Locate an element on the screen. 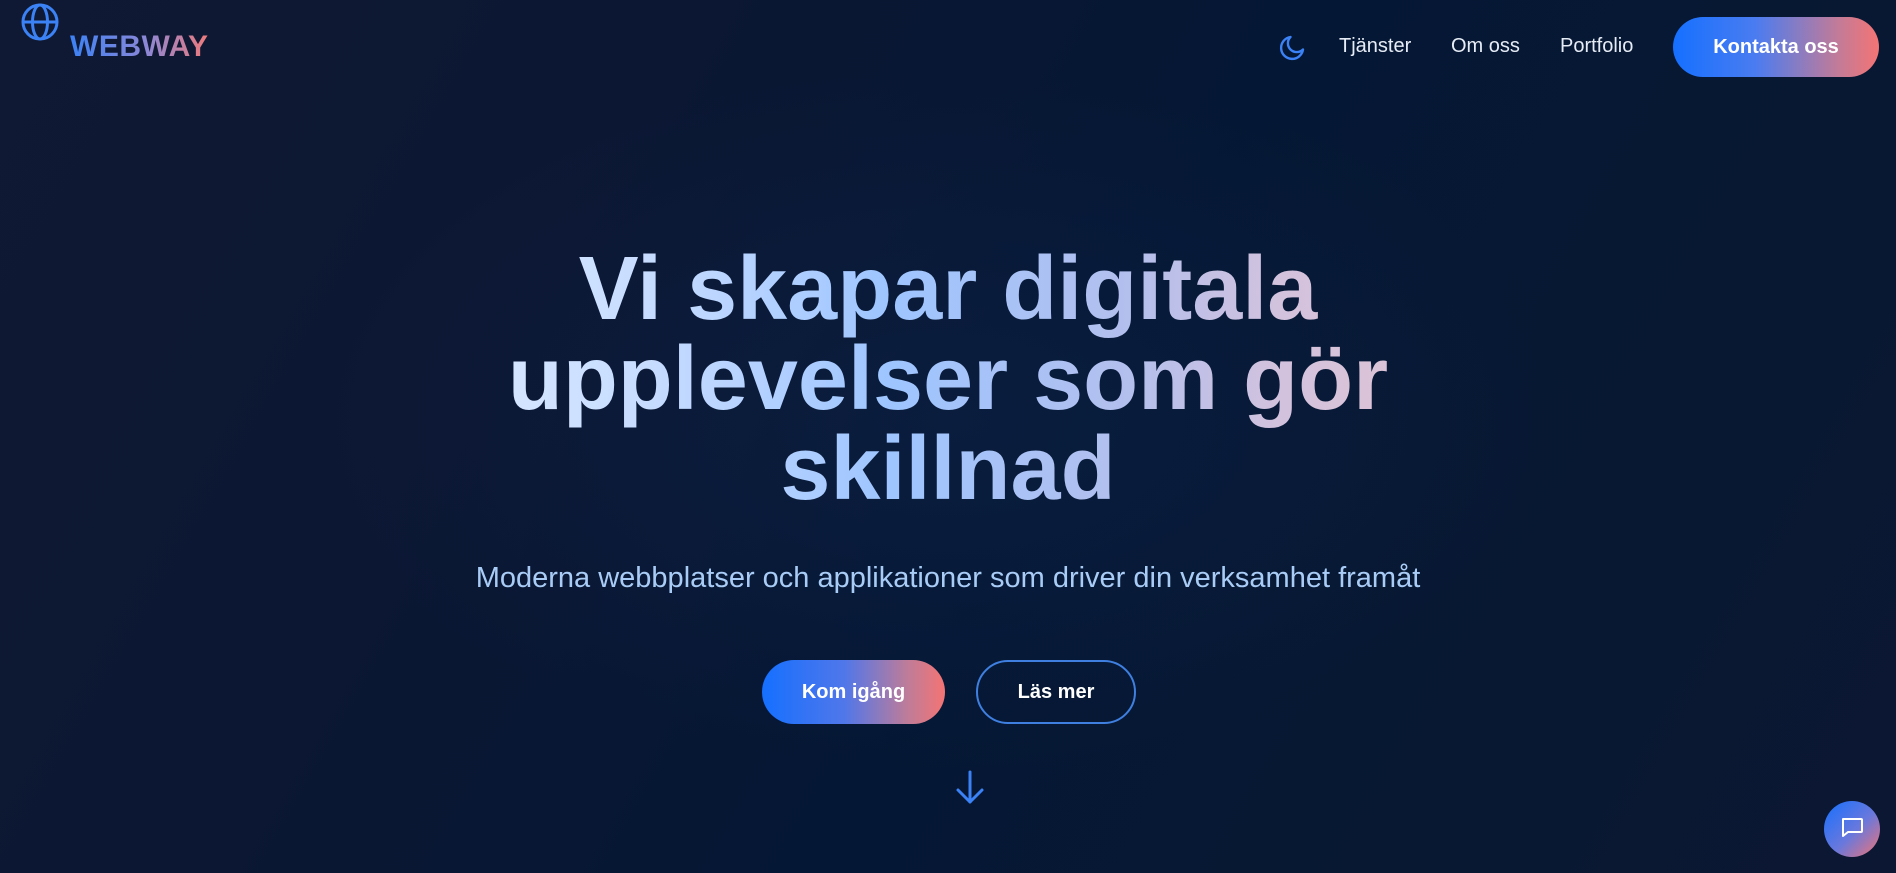 This screenshot has width=1896, height=873. nav-link-services: Tjänster is located at coordinates (1375, 46).